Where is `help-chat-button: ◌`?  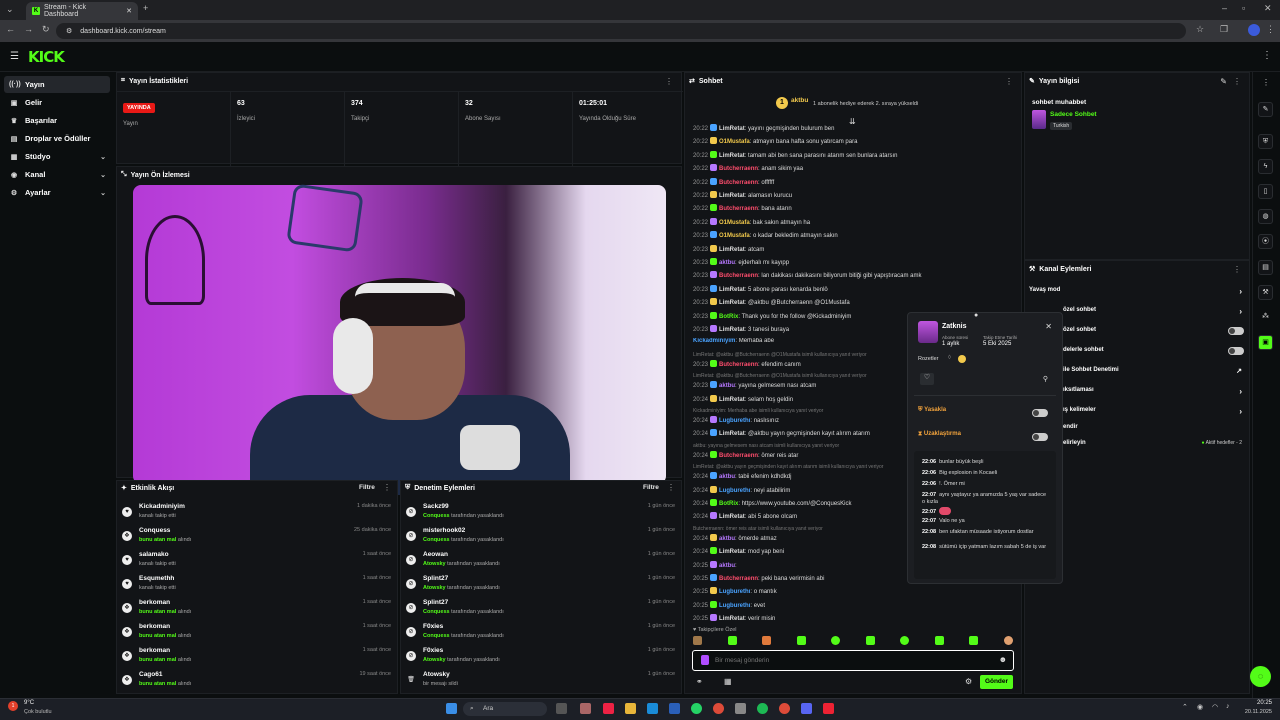 help-chat-button: ◌ is located at coordinates (1260, 676).